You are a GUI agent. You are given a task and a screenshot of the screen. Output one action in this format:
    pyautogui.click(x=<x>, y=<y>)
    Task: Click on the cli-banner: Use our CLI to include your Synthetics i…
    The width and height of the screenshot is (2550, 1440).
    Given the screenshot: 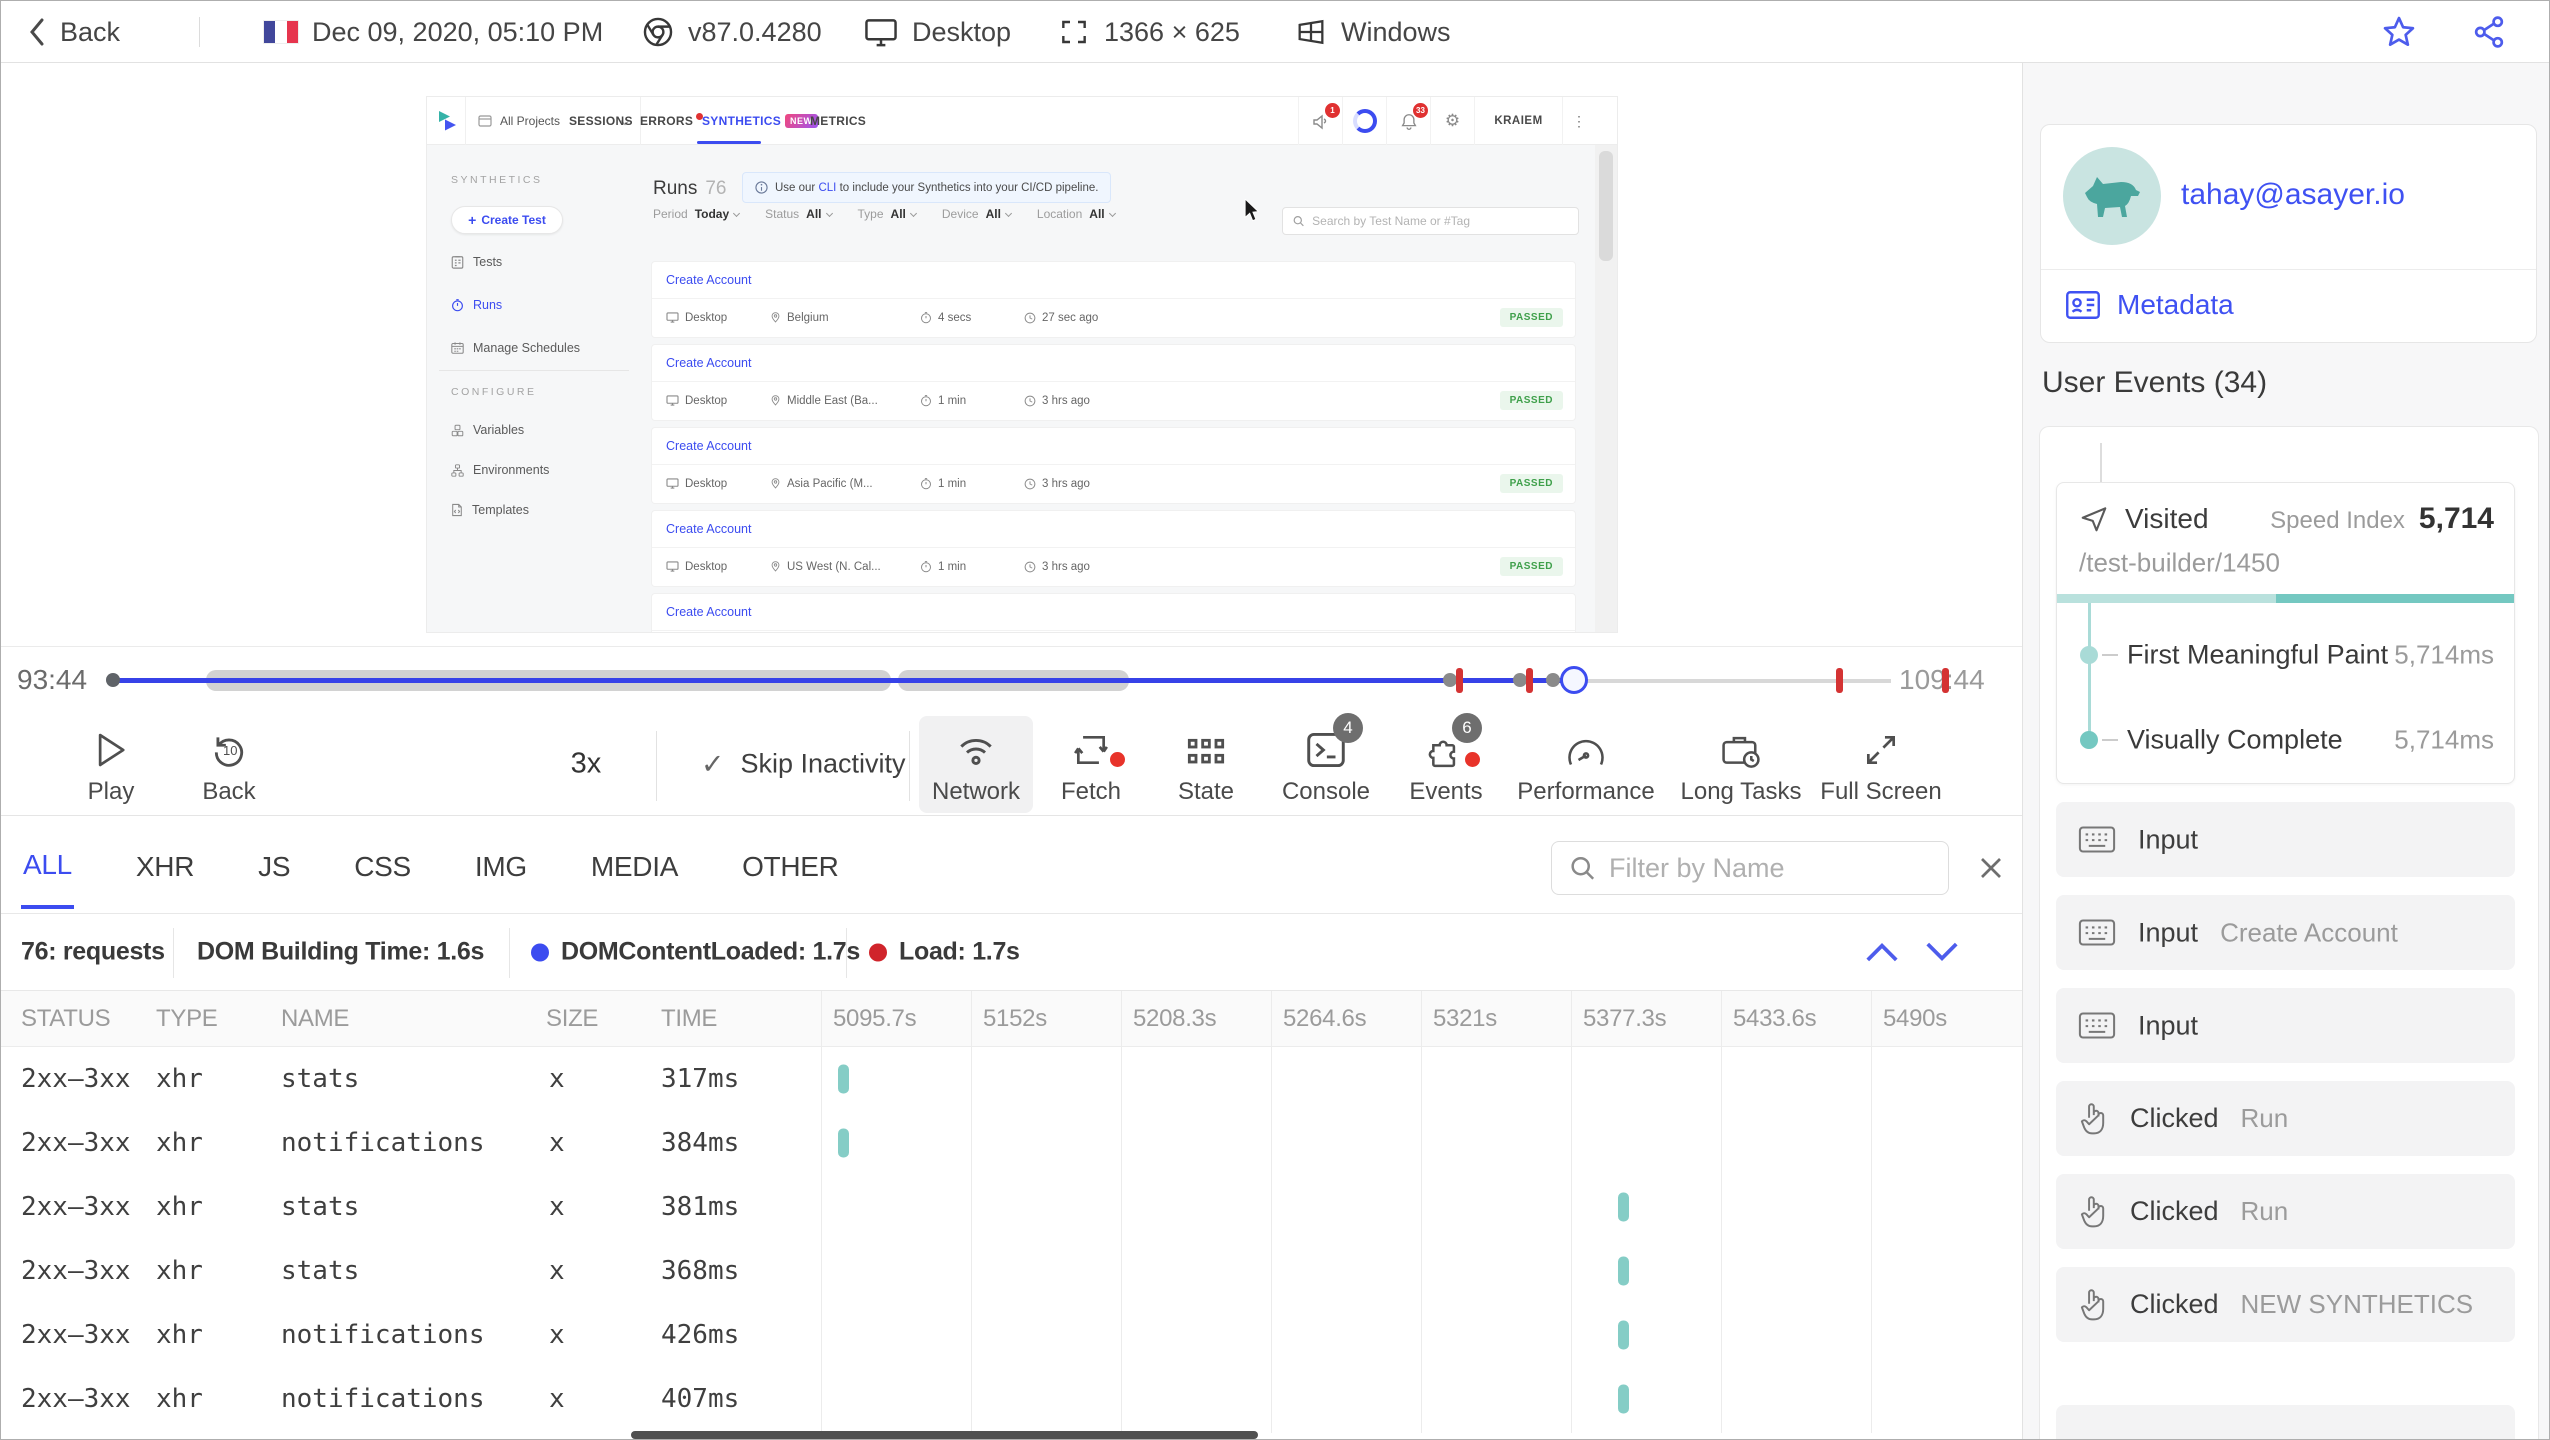 What is the action you would take?
    pyautogui.click(x=927, y=187)
    